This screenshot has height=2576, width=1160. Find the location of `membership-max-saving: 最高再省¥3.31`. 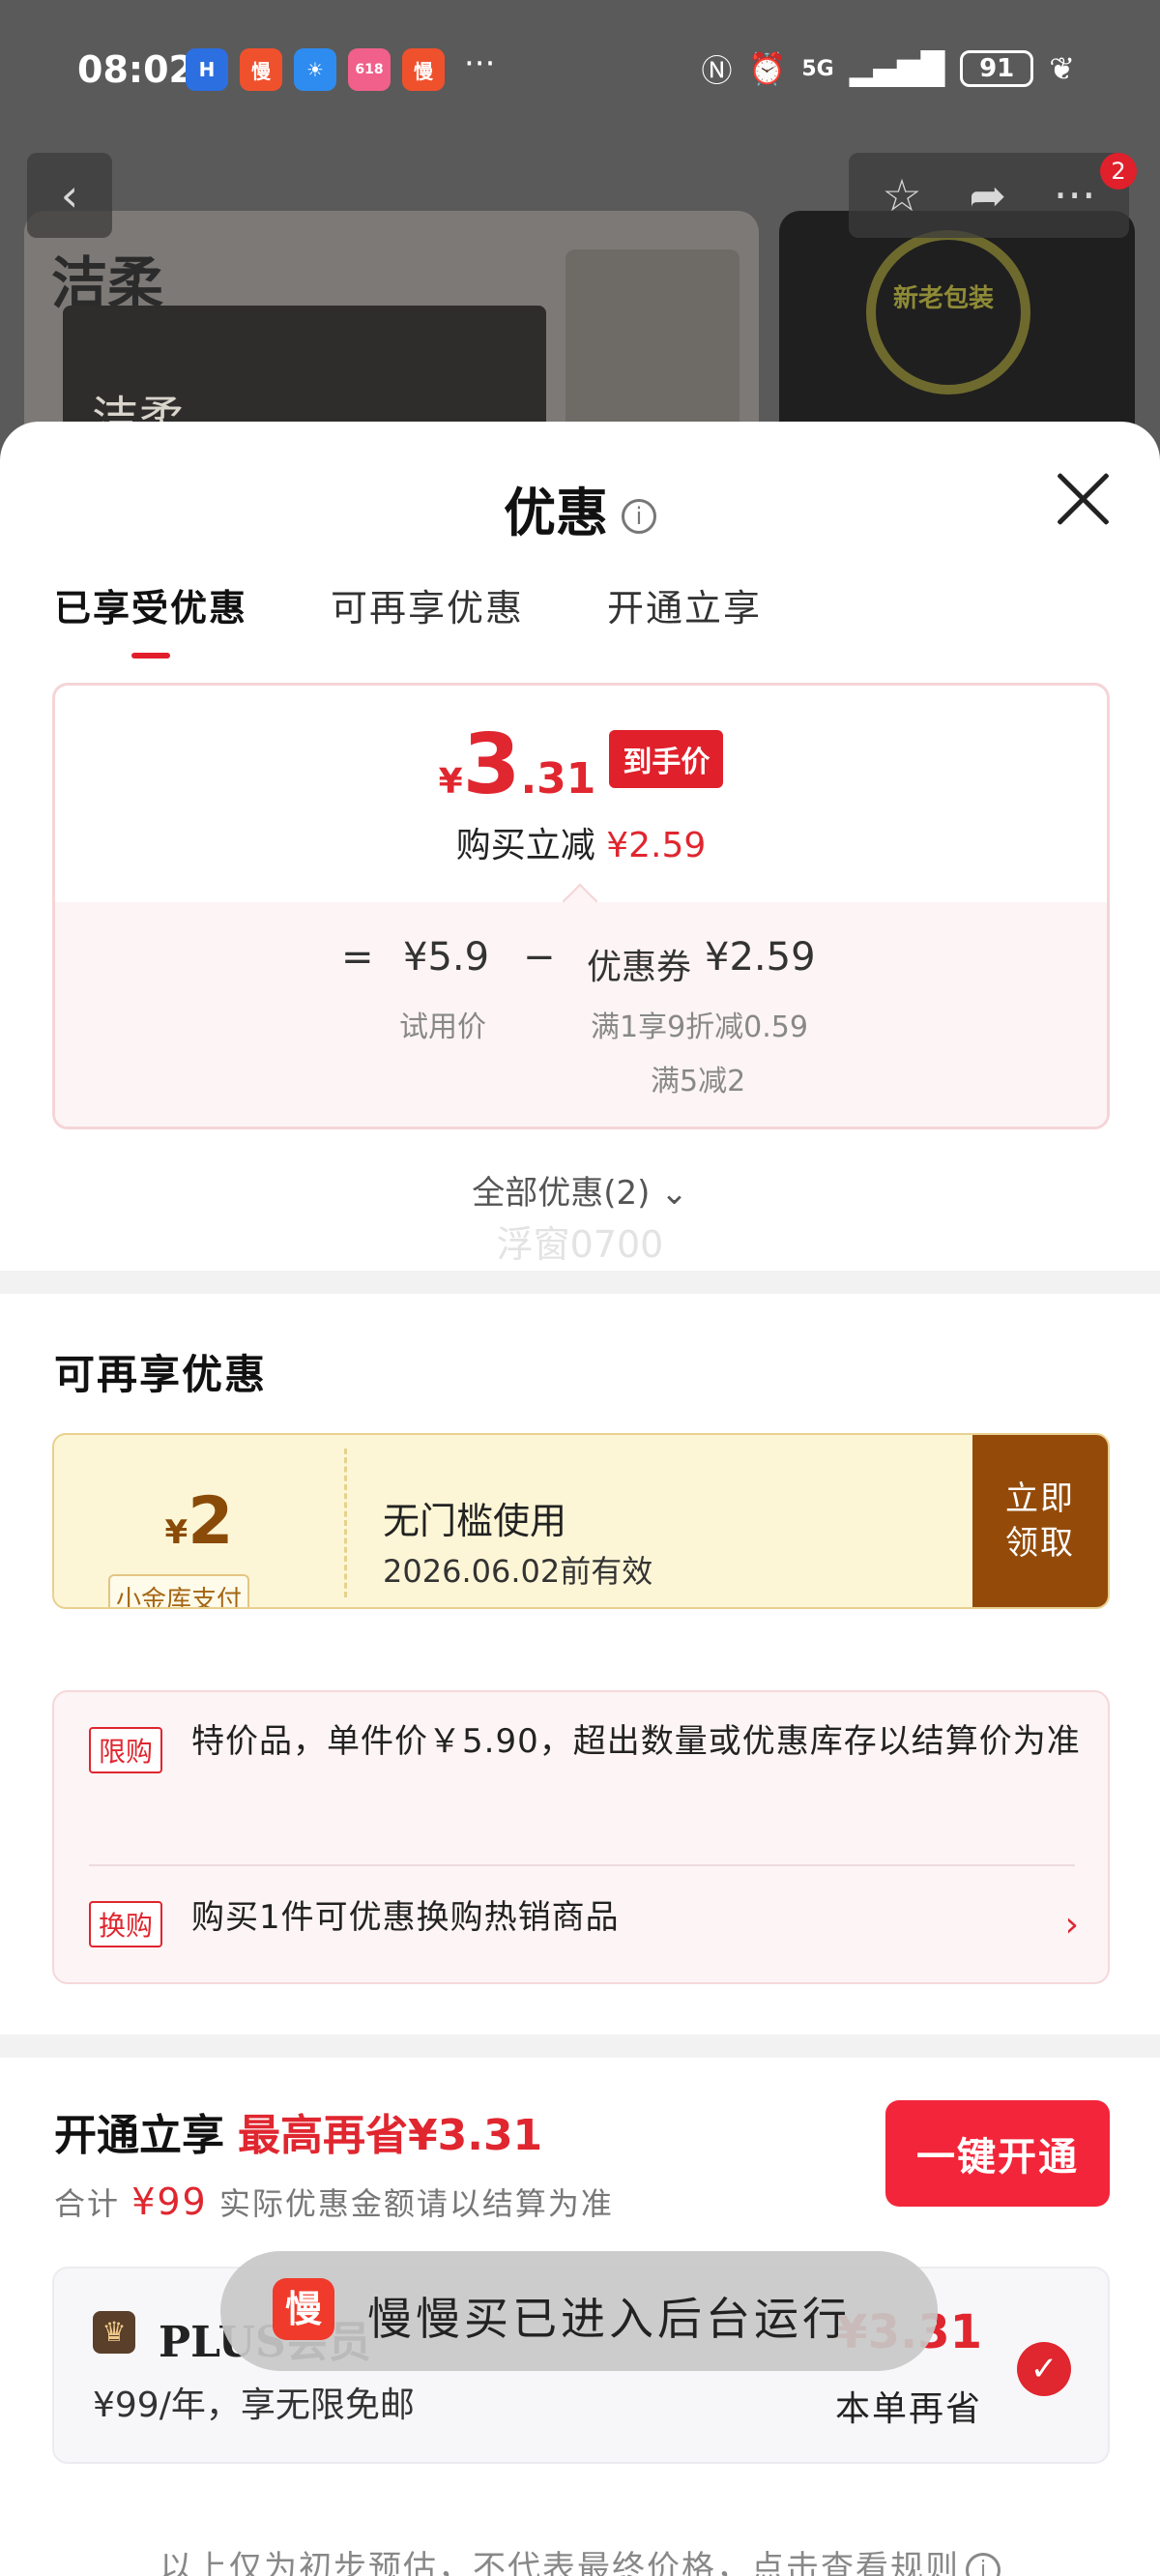

membership-max-saving: 最高再省¥3.31 is located at coordinates (391, 2135).